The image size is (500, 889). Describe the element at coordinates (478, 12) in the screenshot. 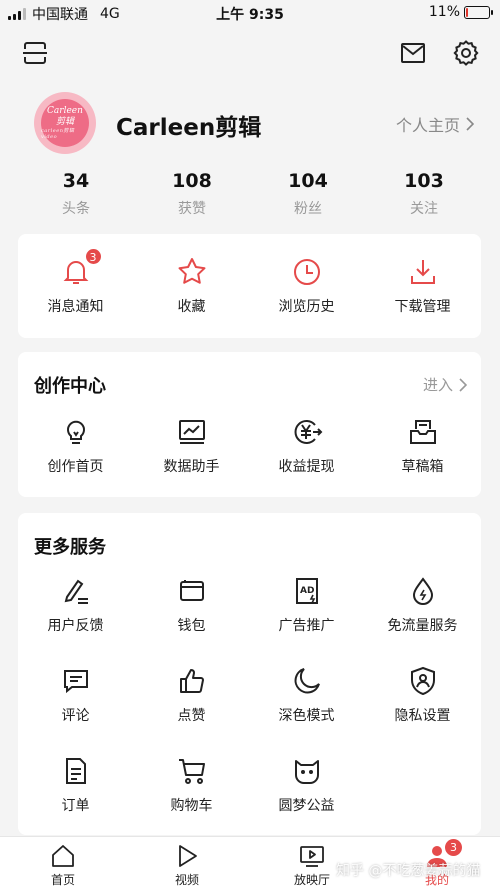

I see `battery-icon` at that location.